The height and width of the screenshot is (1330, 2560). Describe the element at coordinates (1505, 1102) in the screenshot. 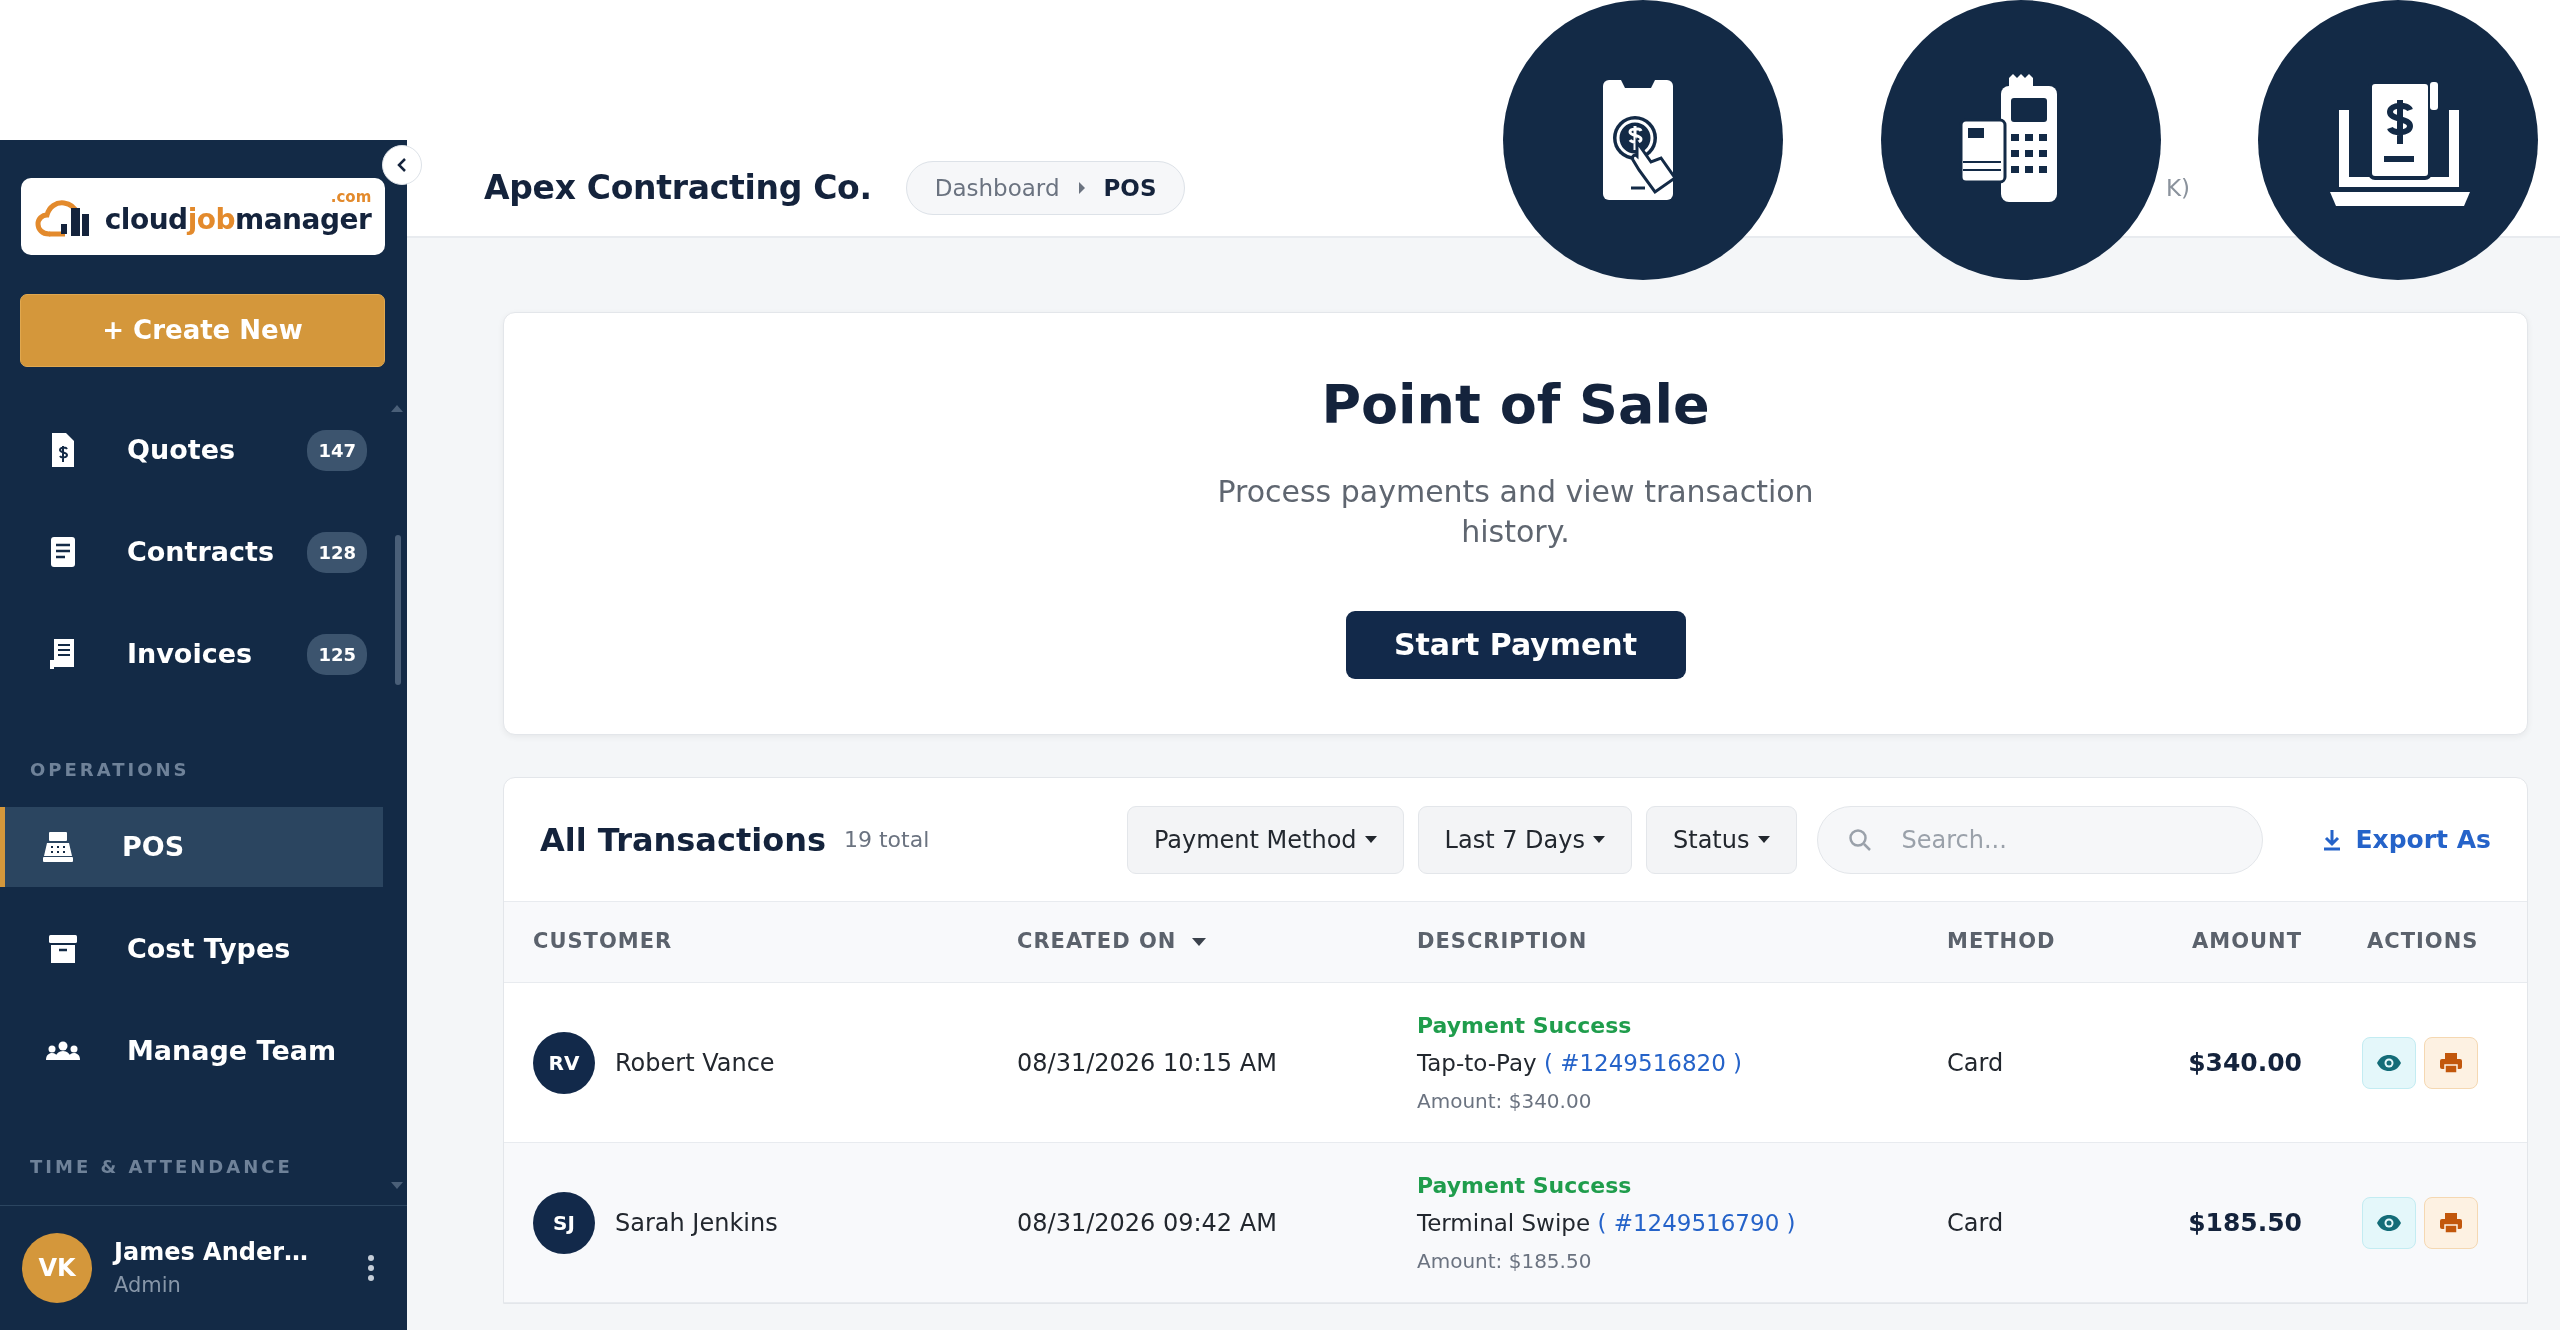

I see `amount-note: Amount: $340.00` at that location.